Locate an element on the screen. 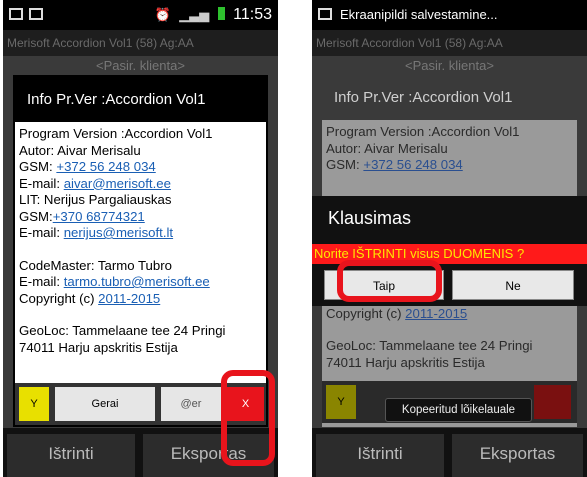 The height and width of the screenshot is (477, 587). email-line: E-mail: aivar@merisoft.ee is located at coordinates (140, 184).